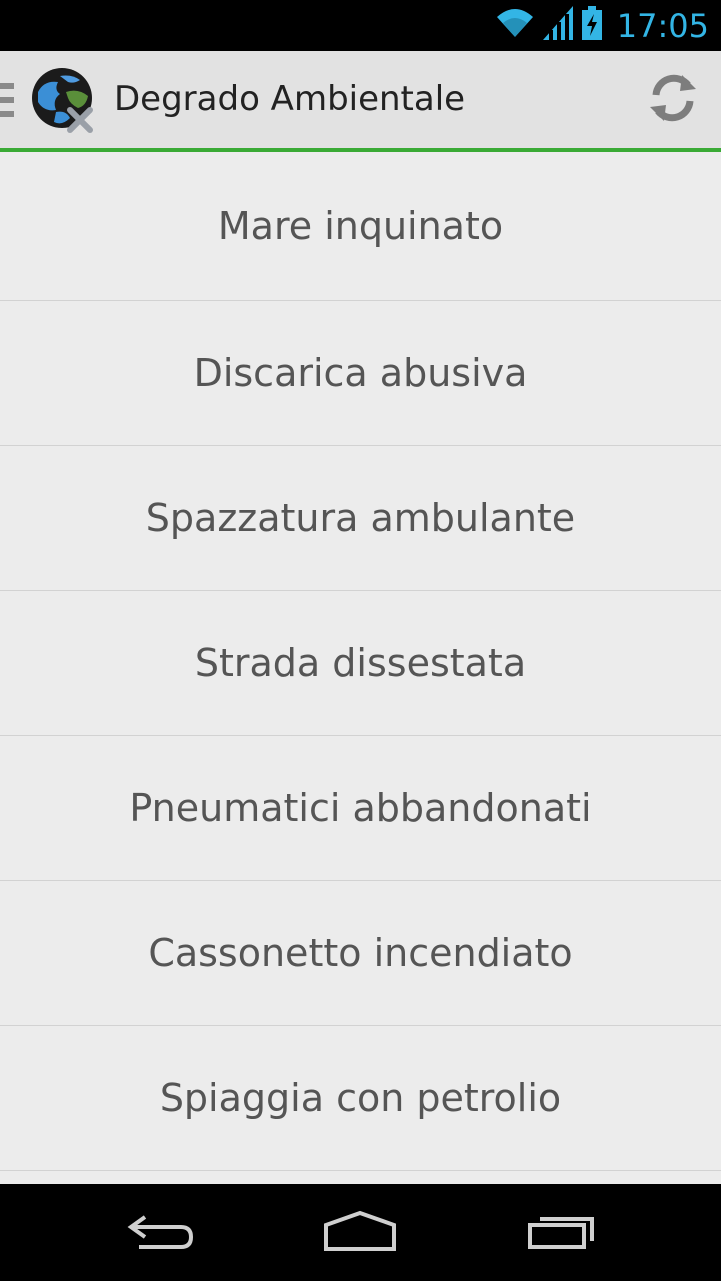 This screenshot has width=721, height=1281. Describe the element at coordinates (515, 25) in the screenshot. I see `wifi-icon` at that location.